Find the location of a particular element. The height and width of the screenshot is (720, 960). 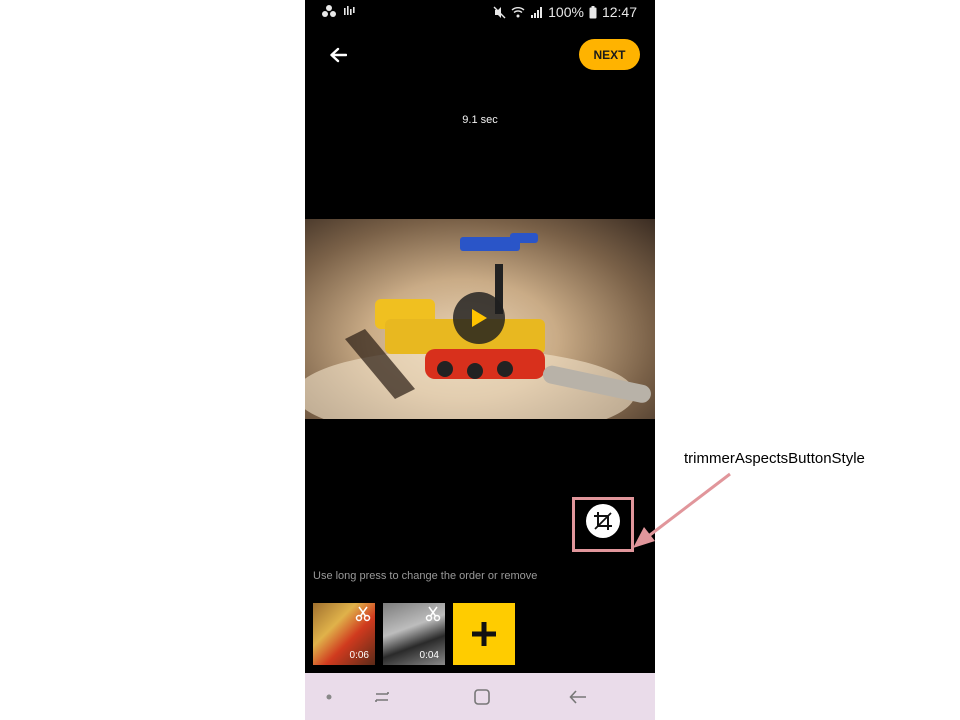

status-right: 100% 12:47 is located at coordinates (565, 12).